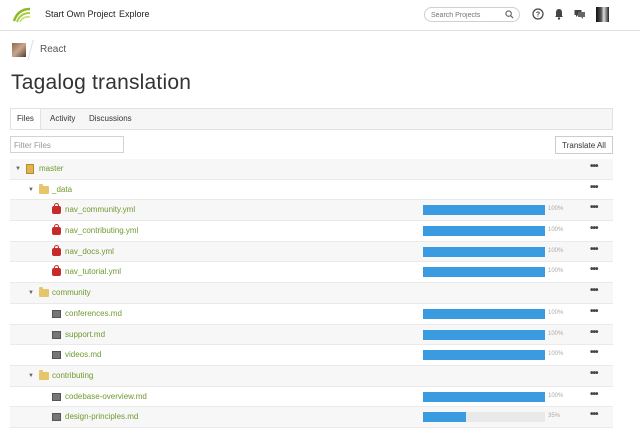 The image size is (640, 428). What do you see at coordinates (311, 231) in the screenshot?
I see `file-row: nav_contributing.yml 100% •••` at bounding box center [311, 231].